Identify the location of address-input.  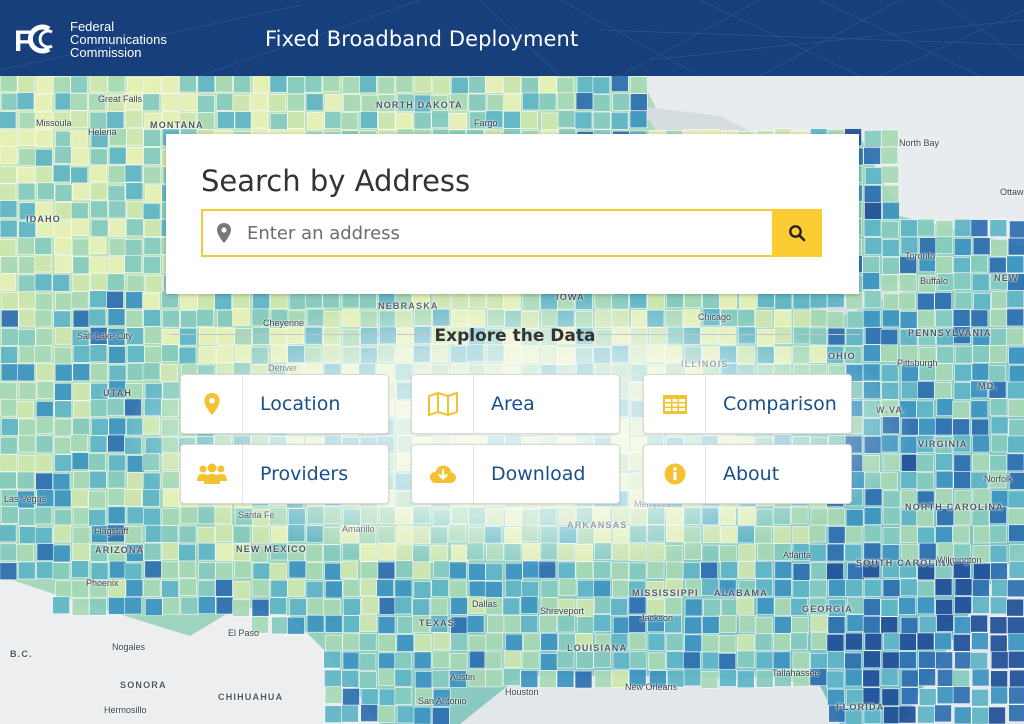
(507, 233).